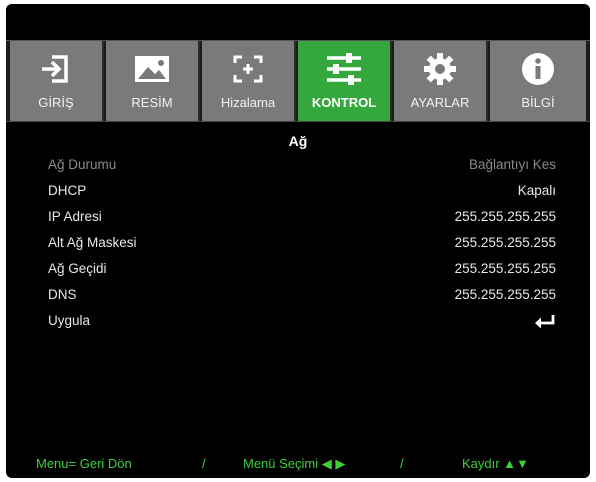 The width and height of the screenshot is (596, 482). I want to click on row-label: Ağ Durumu, so click(82, 164).